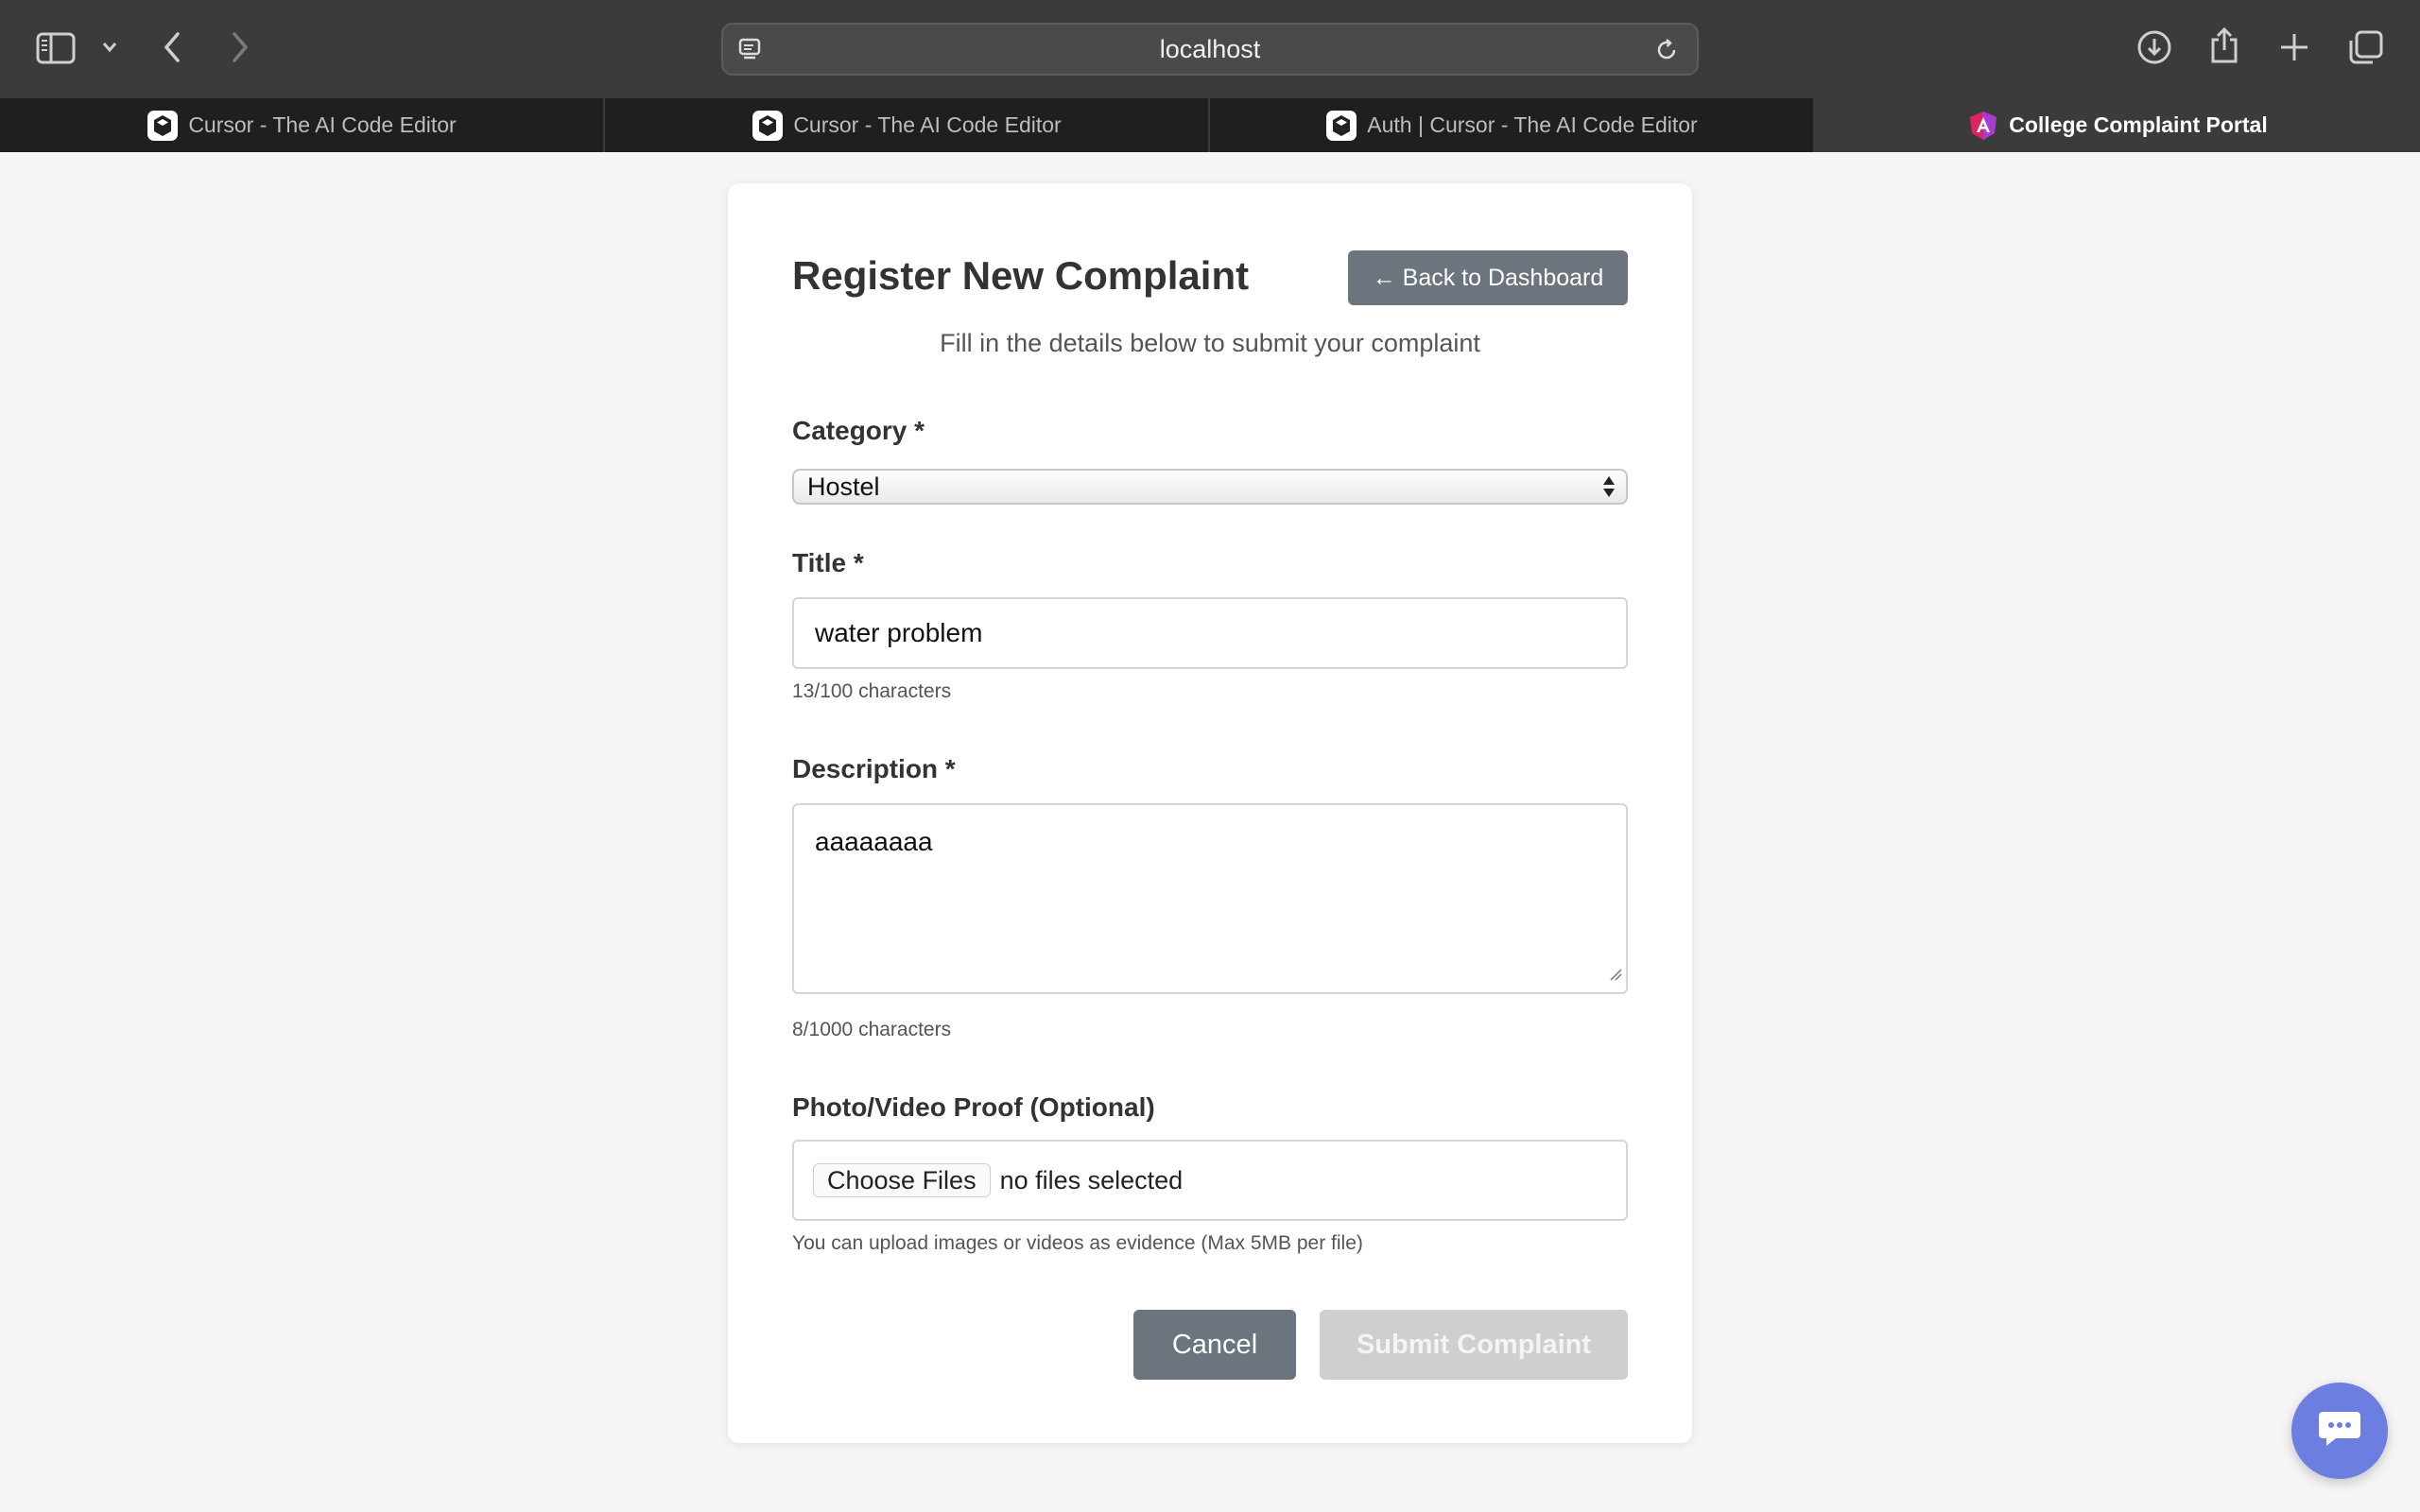 The width and height of the screenshot is (2420, 1512). Describe the element at coordinates (1615, 972) in the screenshot. I see `resize-handle-icon` at that location.